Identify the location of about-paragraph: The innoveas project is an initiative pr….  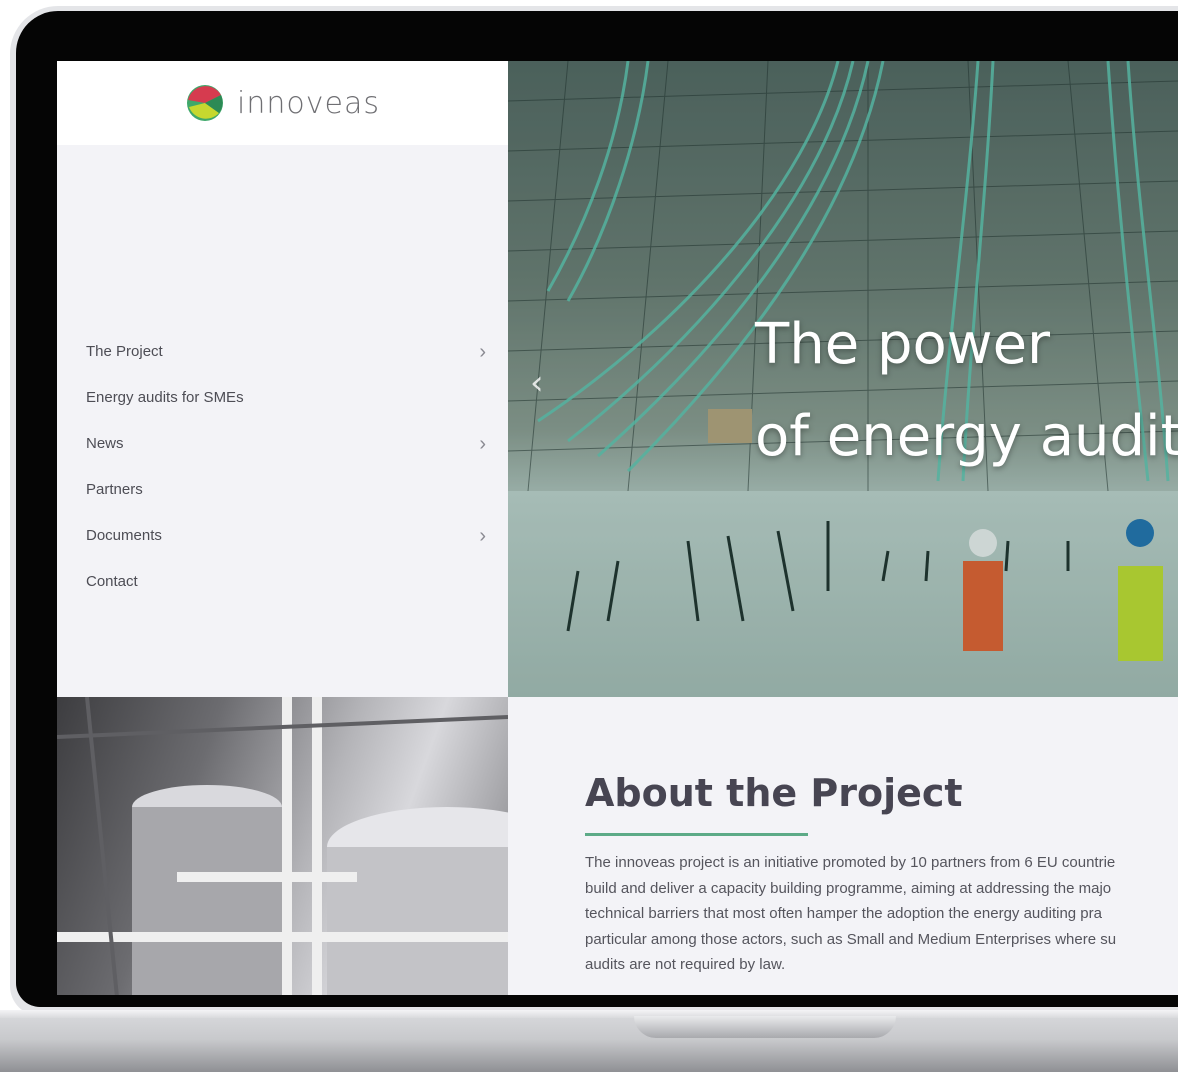
(881, 914).